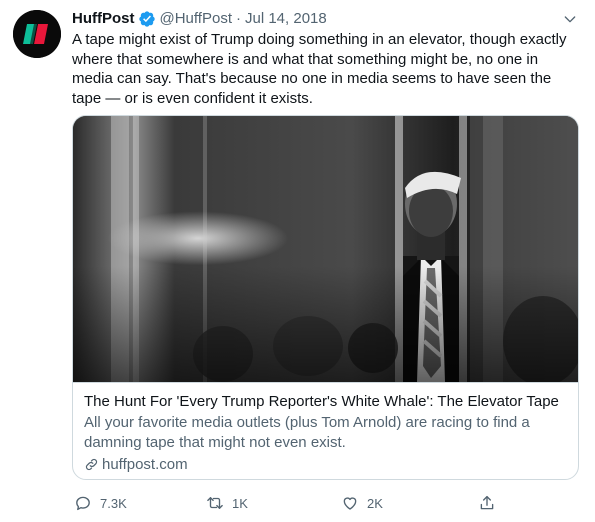 The width and height of the screenshot is (595, 522). What do you see at coordinates (113, 503) in the screenshot?
I see `reply-count: 7.3K` at bounding box center [113, 503].